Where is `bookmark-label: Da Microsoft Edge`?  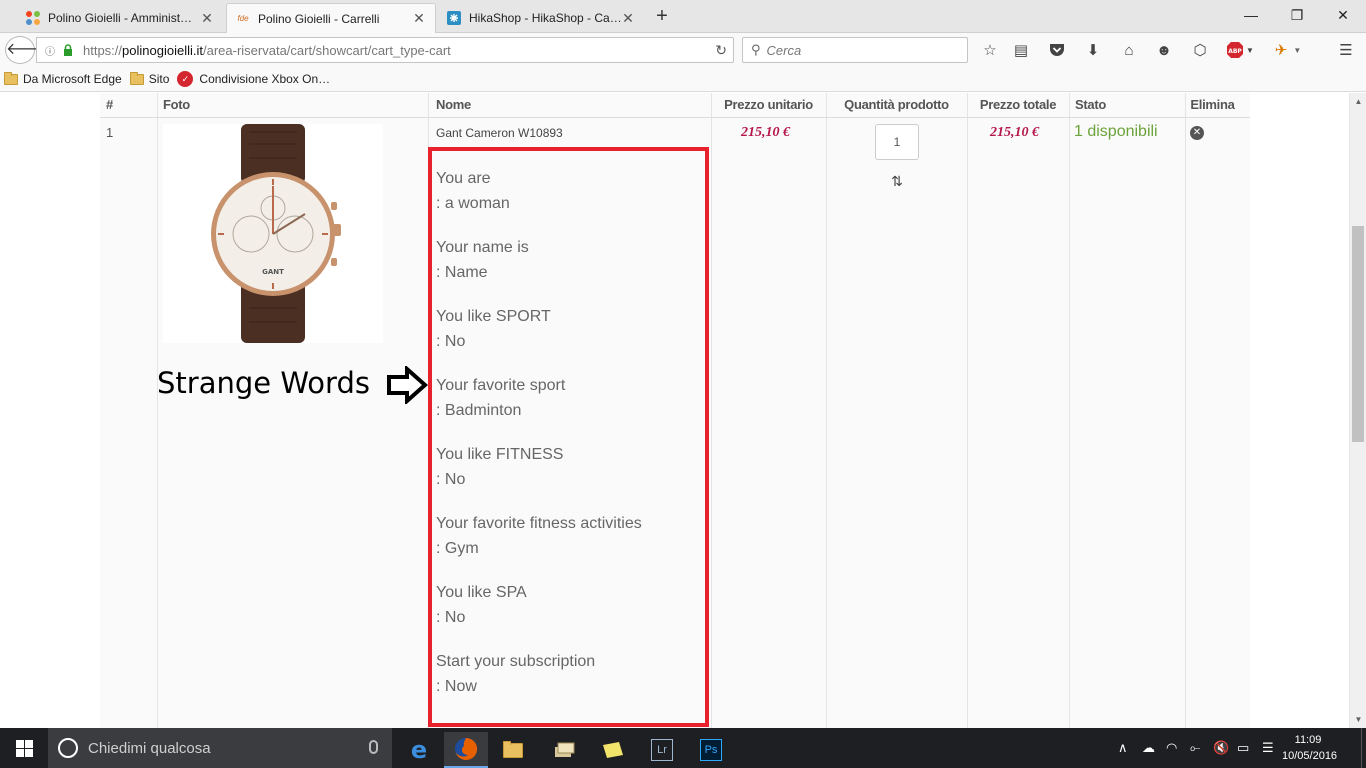 bookmark-label: Da Microsoft Edge is located at coordinates (72, 79).